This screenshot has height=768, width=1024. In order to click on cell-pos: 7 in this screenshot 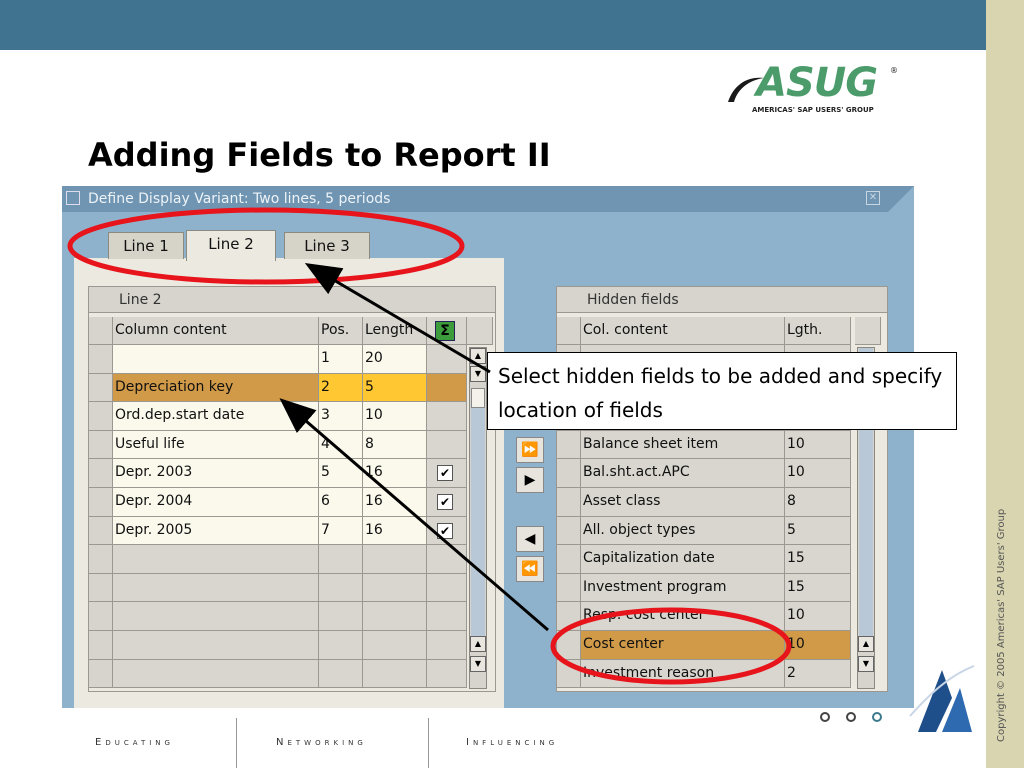, I will do `click(341, 531)`.